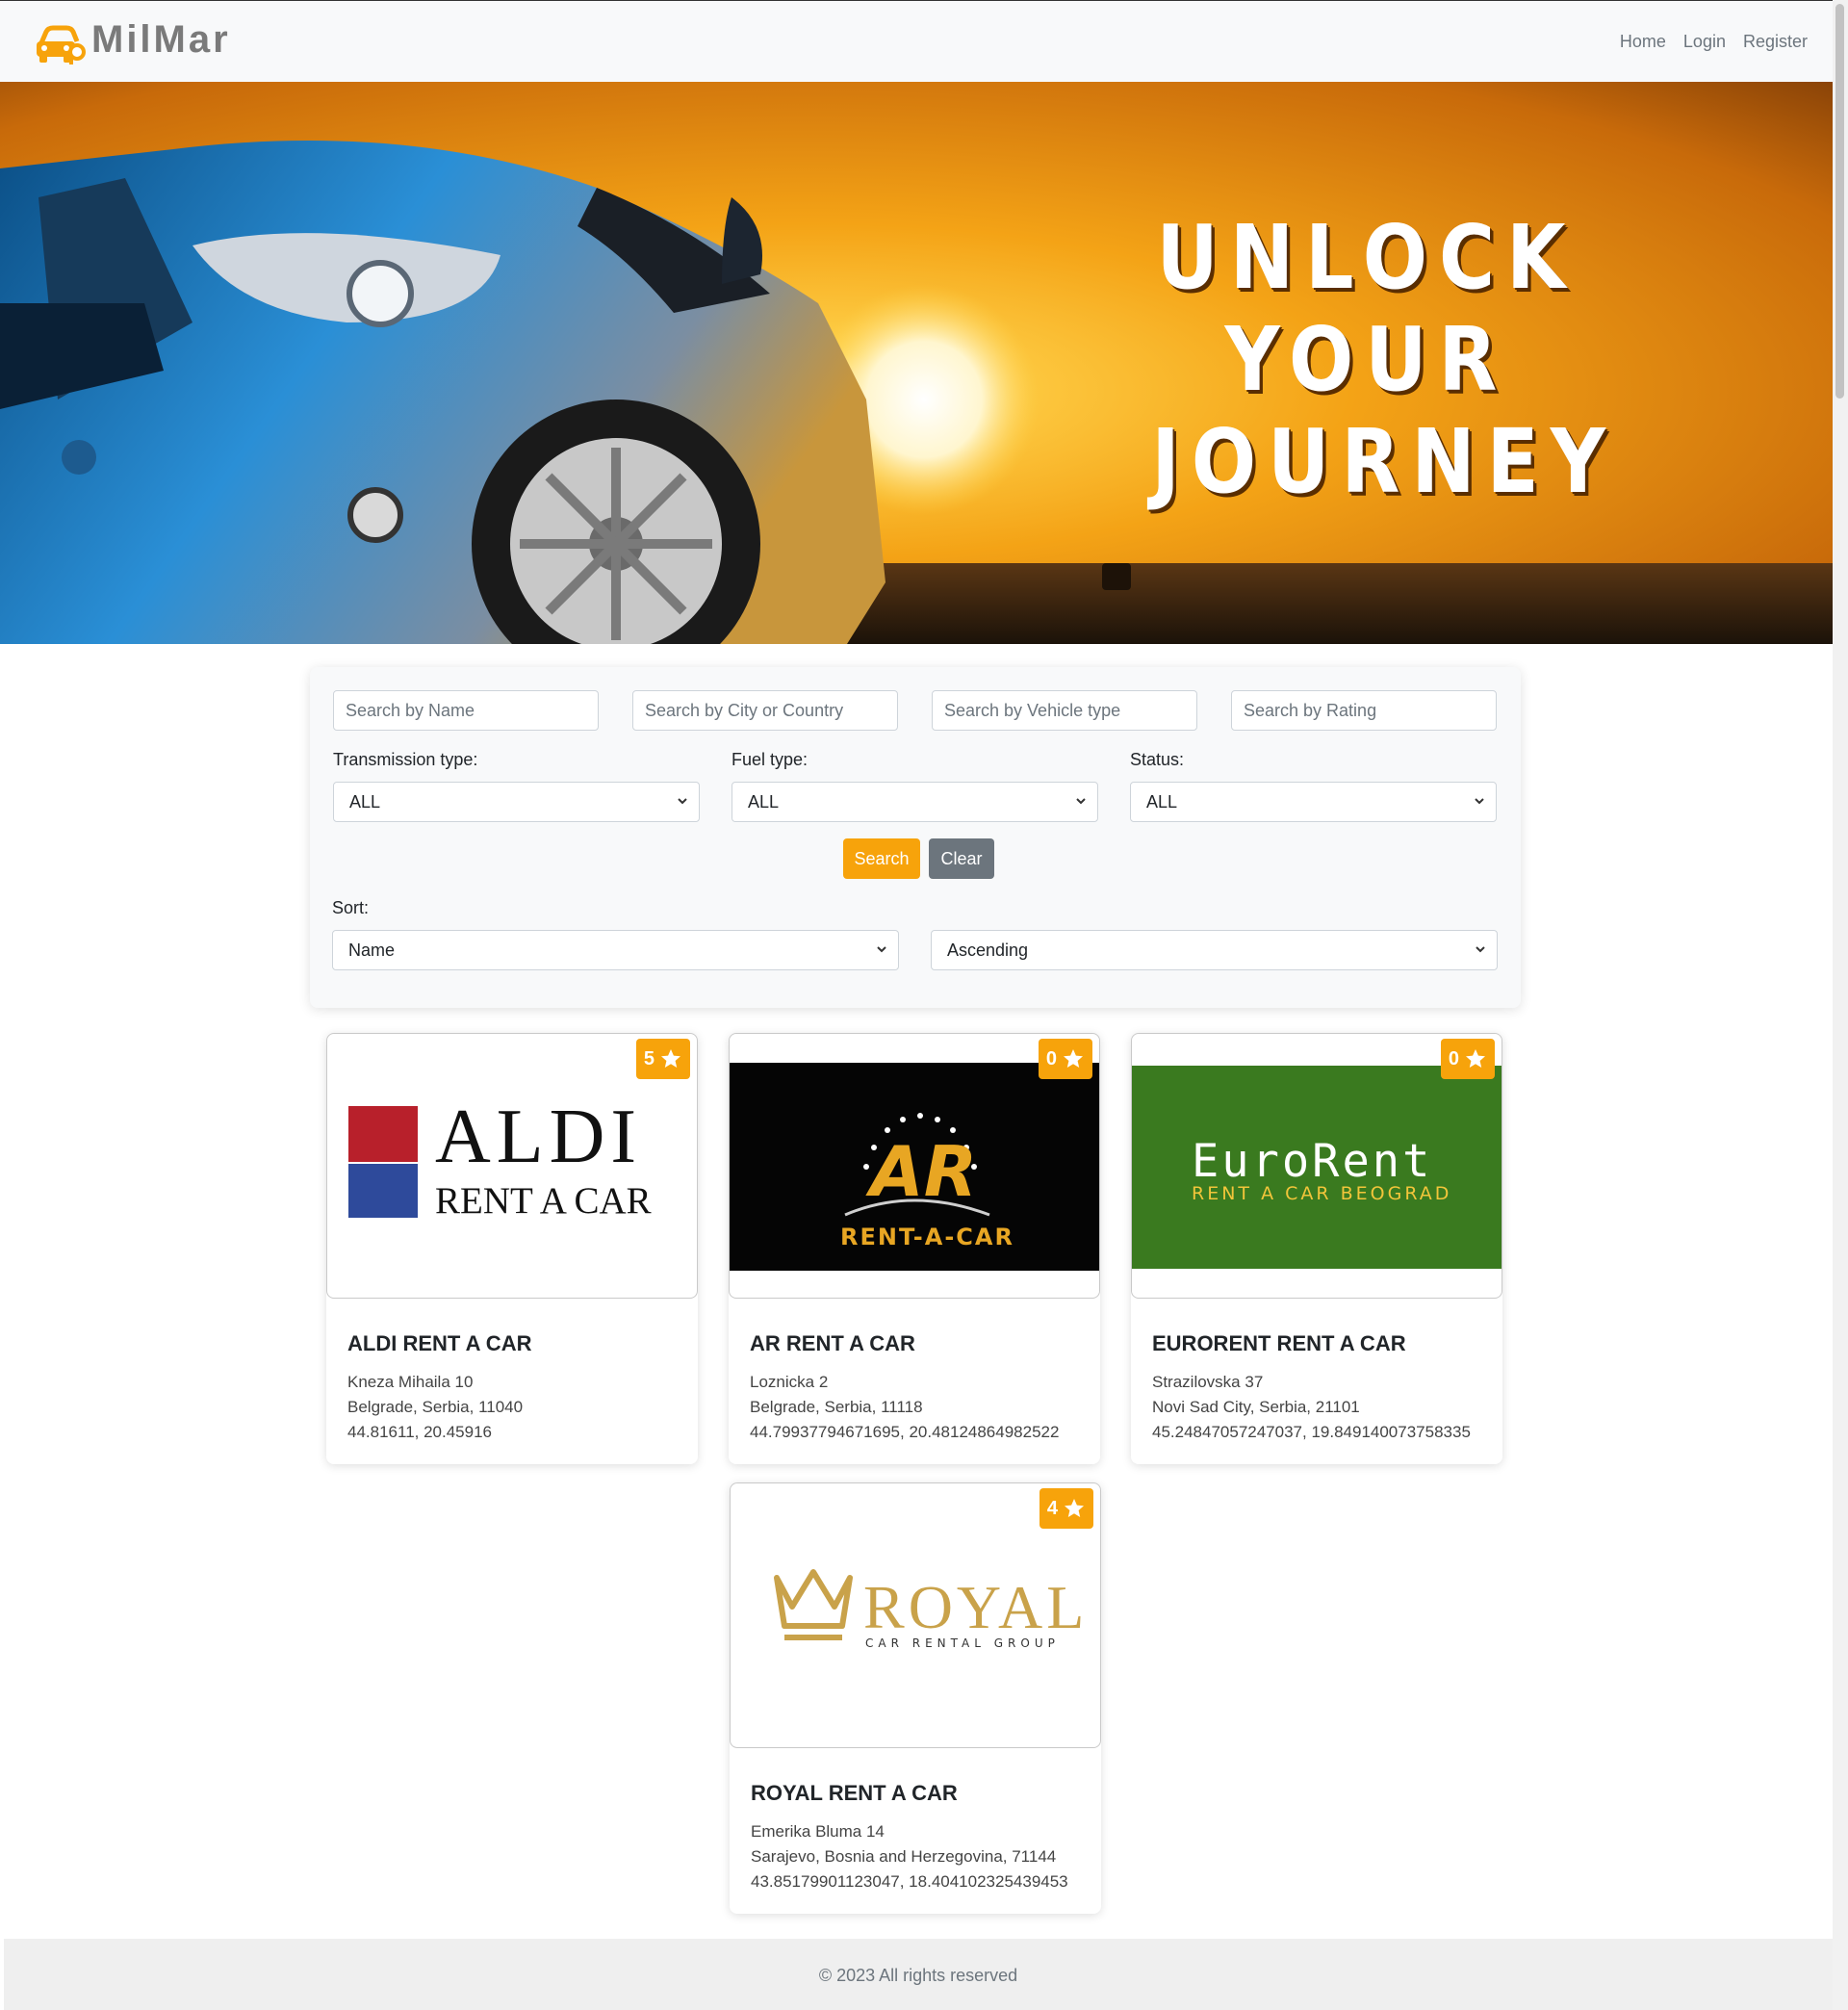 This screenshot has width=1848, height=2010. I want to click on sort-label: Sort:, so click(351, 908).